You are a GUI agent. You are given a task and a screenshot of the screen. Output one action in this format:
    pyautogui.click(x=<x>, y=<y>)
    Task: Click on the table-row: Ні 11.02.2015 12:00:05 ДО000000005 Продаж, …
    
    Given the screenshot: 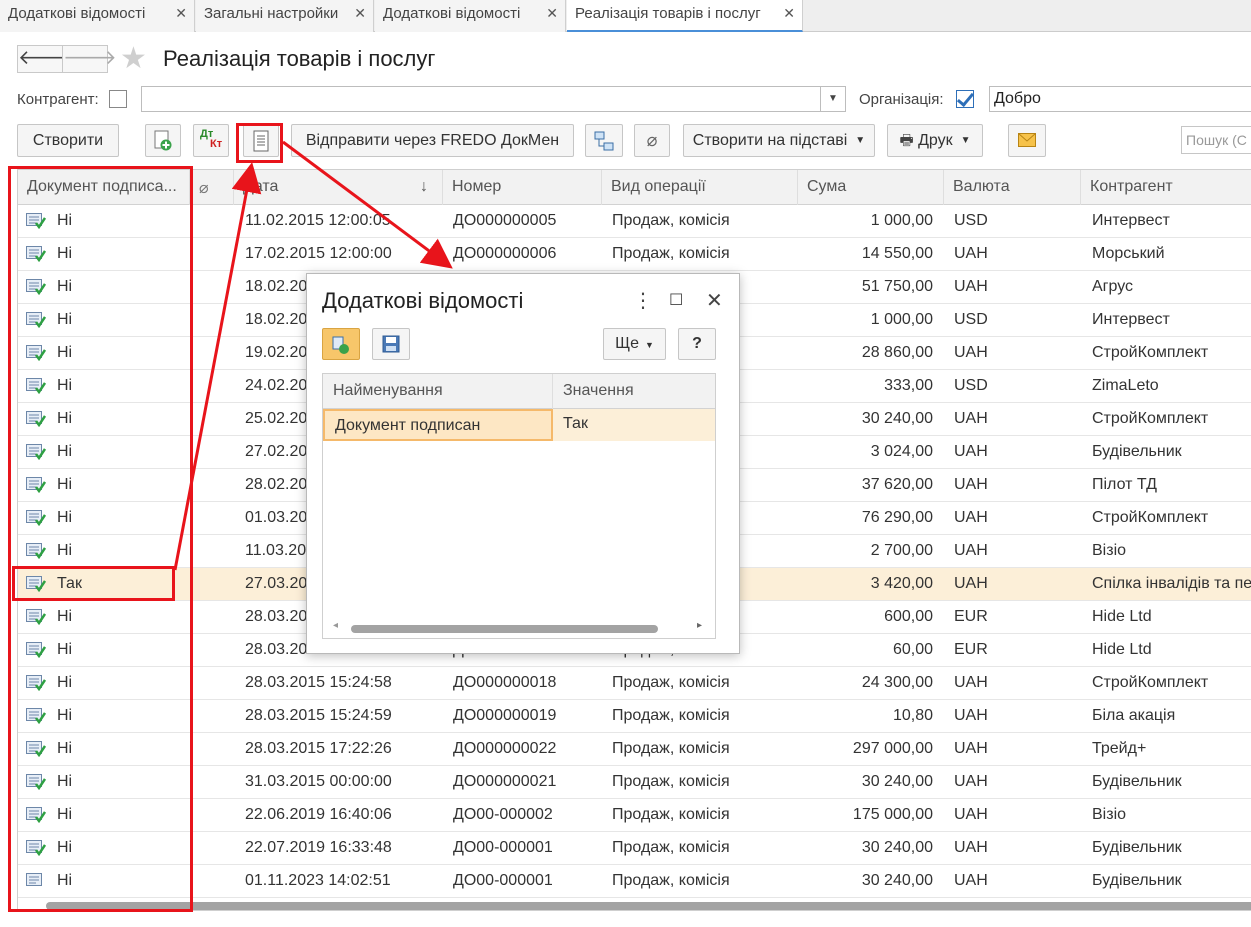 What is the action you would take?
    pyautogui.click(x=634, y=221)
    